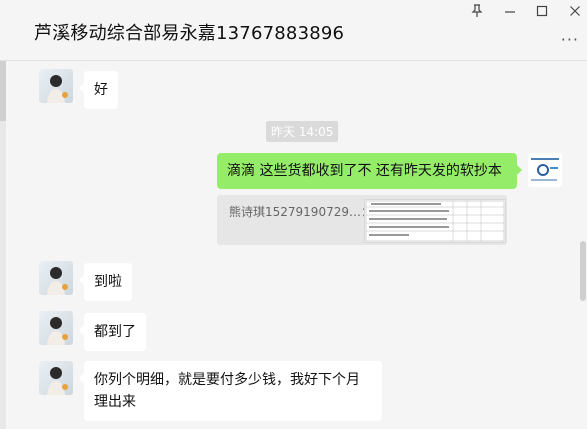 Image resolution: width=587 pixels, height=429 pixels. I want to click on quoted-message: 熊诗琪15279190729…：, so click(362, 220).